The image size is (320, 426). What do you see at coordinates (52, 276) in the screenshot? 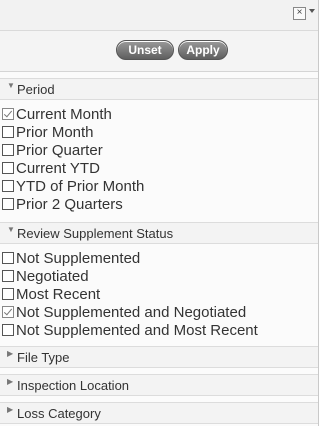
I see `option-label: Negotiated` at bounding box center [52, 276].